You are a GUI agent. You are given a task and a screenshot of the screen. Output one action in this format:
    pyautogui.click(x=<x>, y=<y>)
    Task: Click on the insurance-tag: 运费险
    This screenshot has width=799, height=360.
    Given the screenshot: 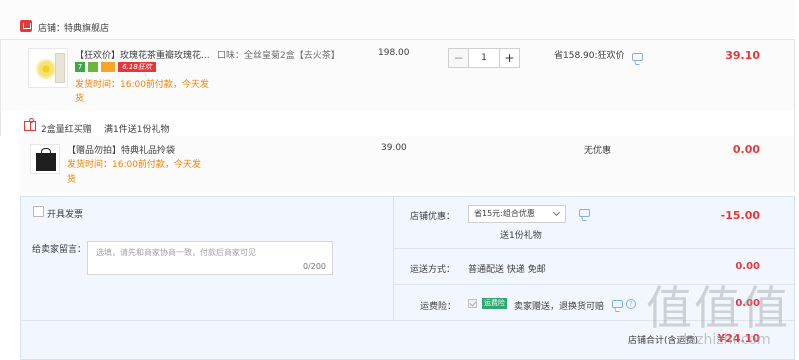 What is the action you would take?
    pyautogui.click(x=494, y=303)
    